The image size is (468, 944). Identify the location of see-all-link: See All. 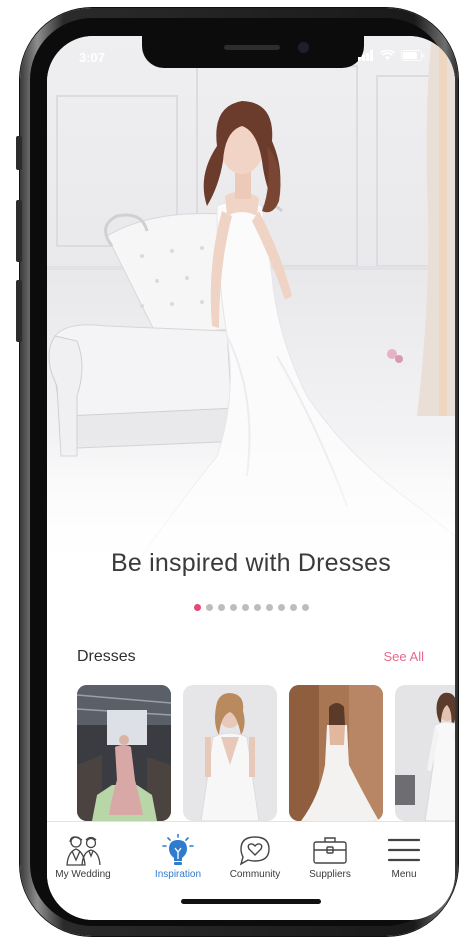
(404, 656).